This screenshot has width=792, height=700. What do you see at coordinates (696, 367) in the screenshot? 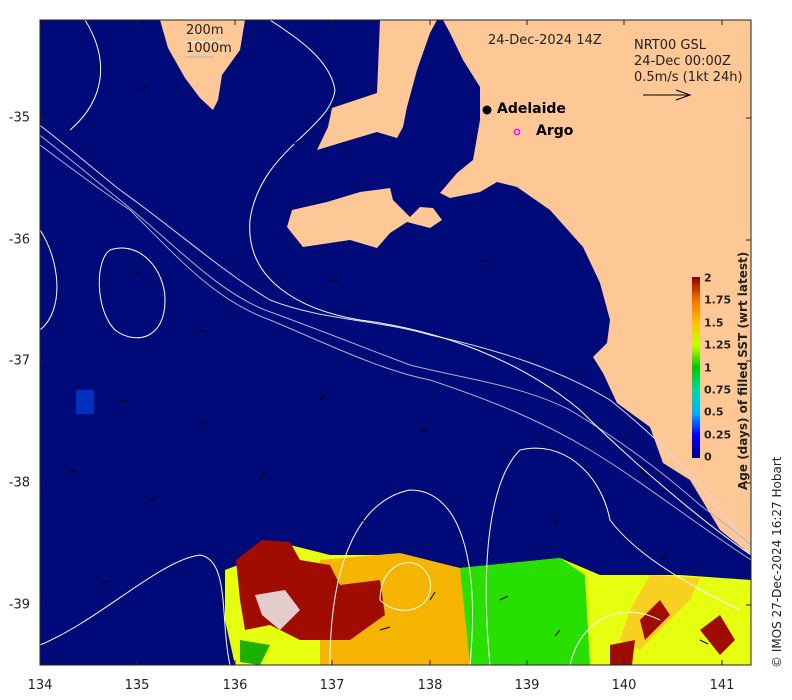
I see `colorbar` at bounding box center [696, 367].